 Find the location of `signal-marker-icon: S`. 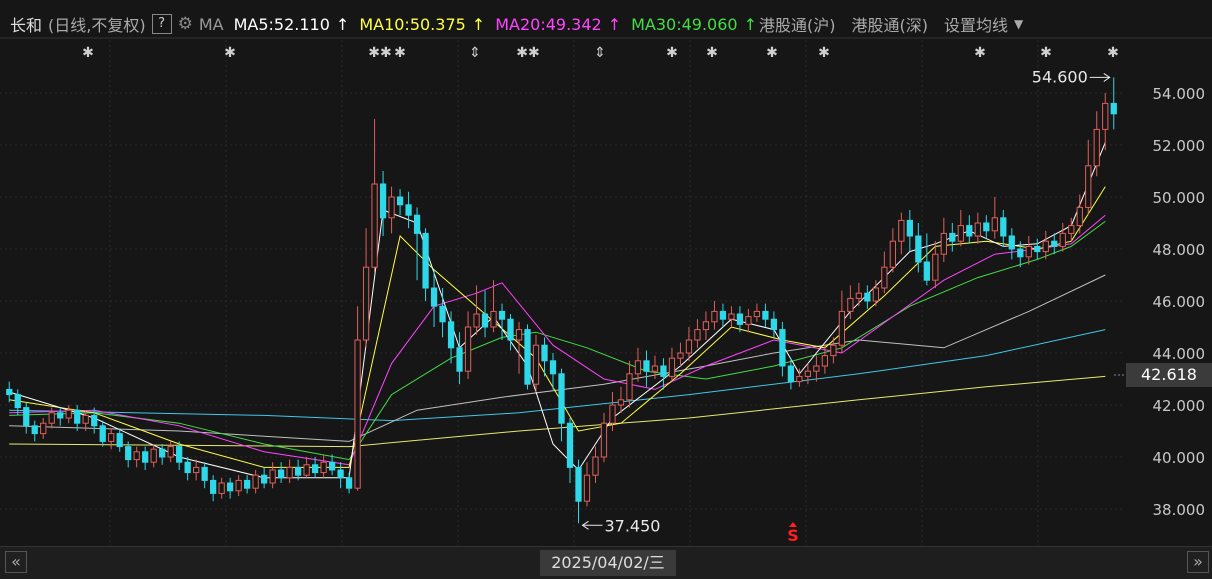

signal-marker-icon: S is located at coordinates (793, 535).